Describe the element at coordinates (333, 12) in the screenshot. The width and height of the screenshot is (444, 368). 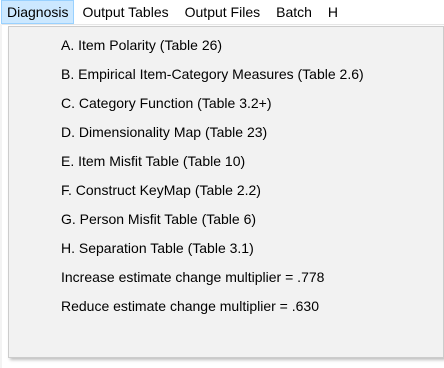
I see `menu-help-truncated: H` at that location.